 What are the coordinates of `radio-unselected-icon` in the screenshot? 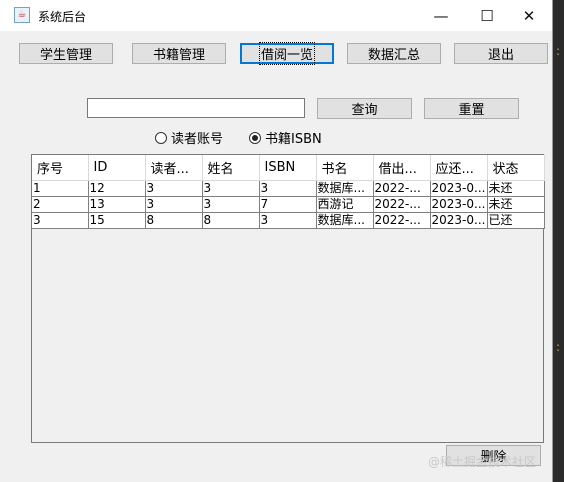 It's located at (161, 137).